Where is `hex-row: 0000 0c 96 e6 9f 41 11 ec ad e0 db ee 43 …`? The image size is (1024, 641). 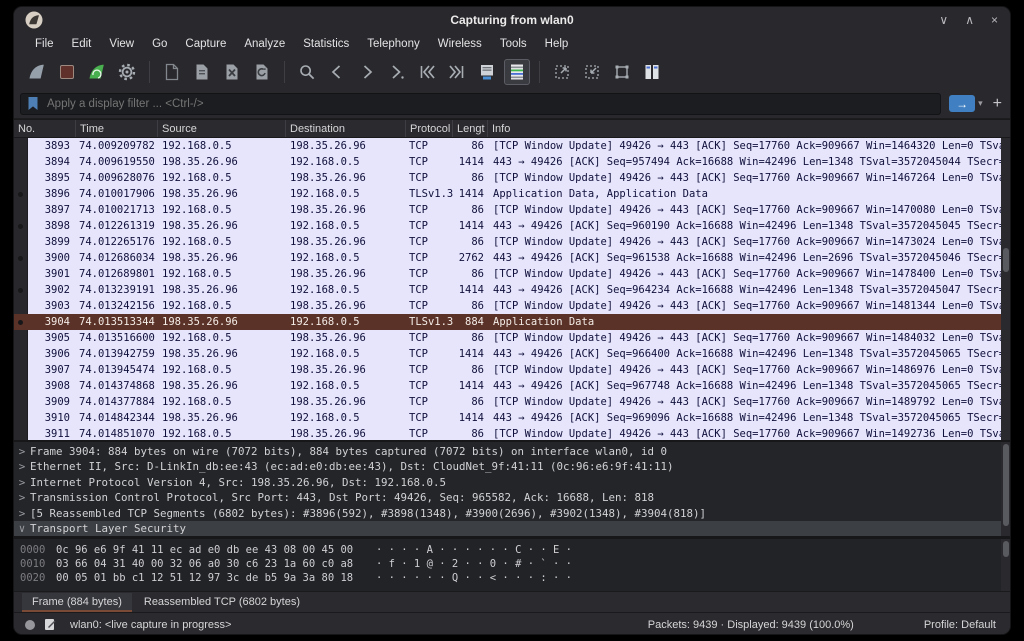
hex-row: 0000 0c 96 e6 9f 41 11 ec ad e0 db ee 43 … is located at coordinates (512, 550).